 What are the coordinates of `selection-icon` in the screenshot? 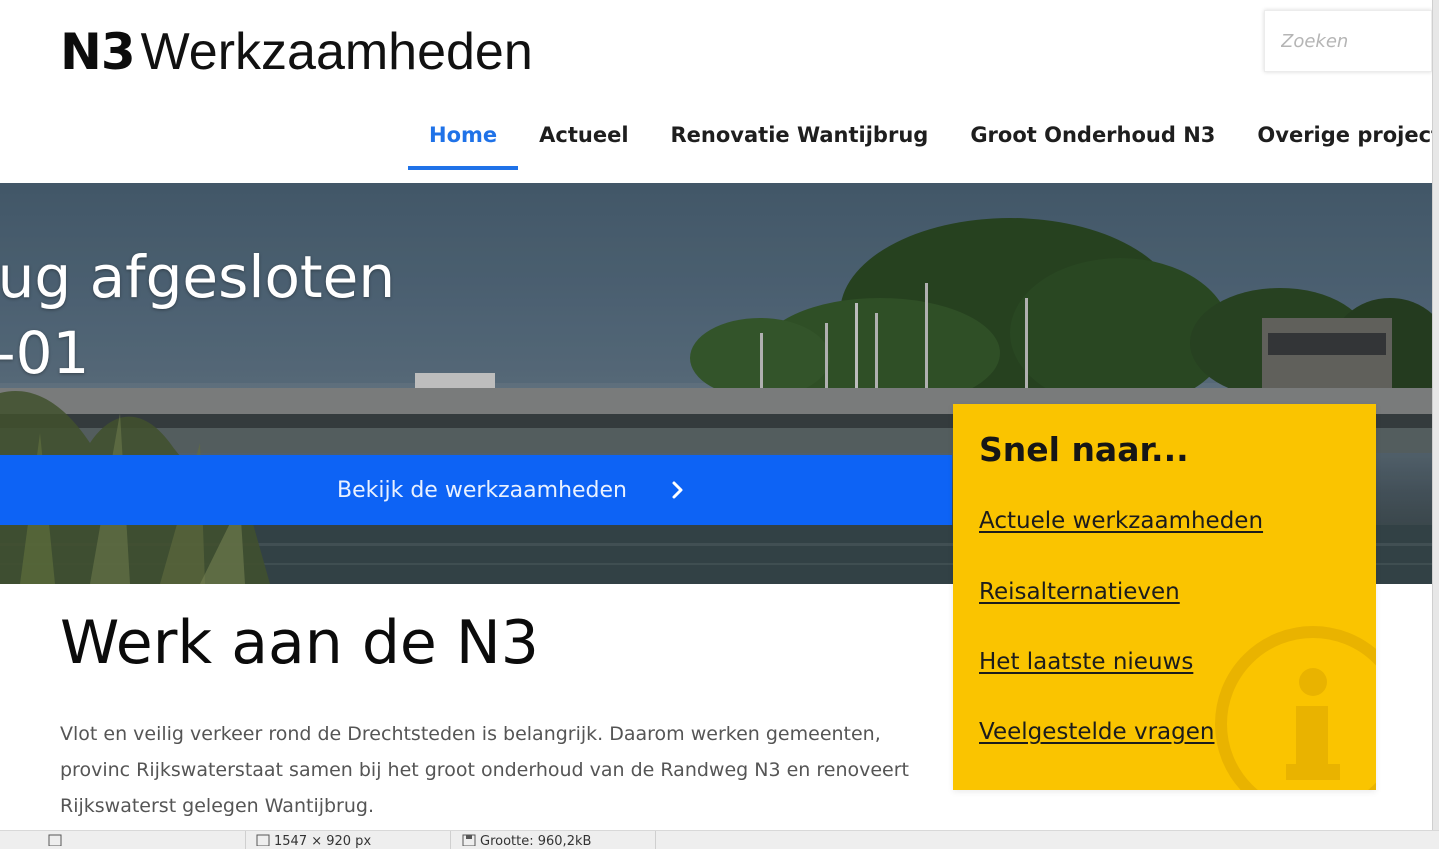 It's located at (55, 841).